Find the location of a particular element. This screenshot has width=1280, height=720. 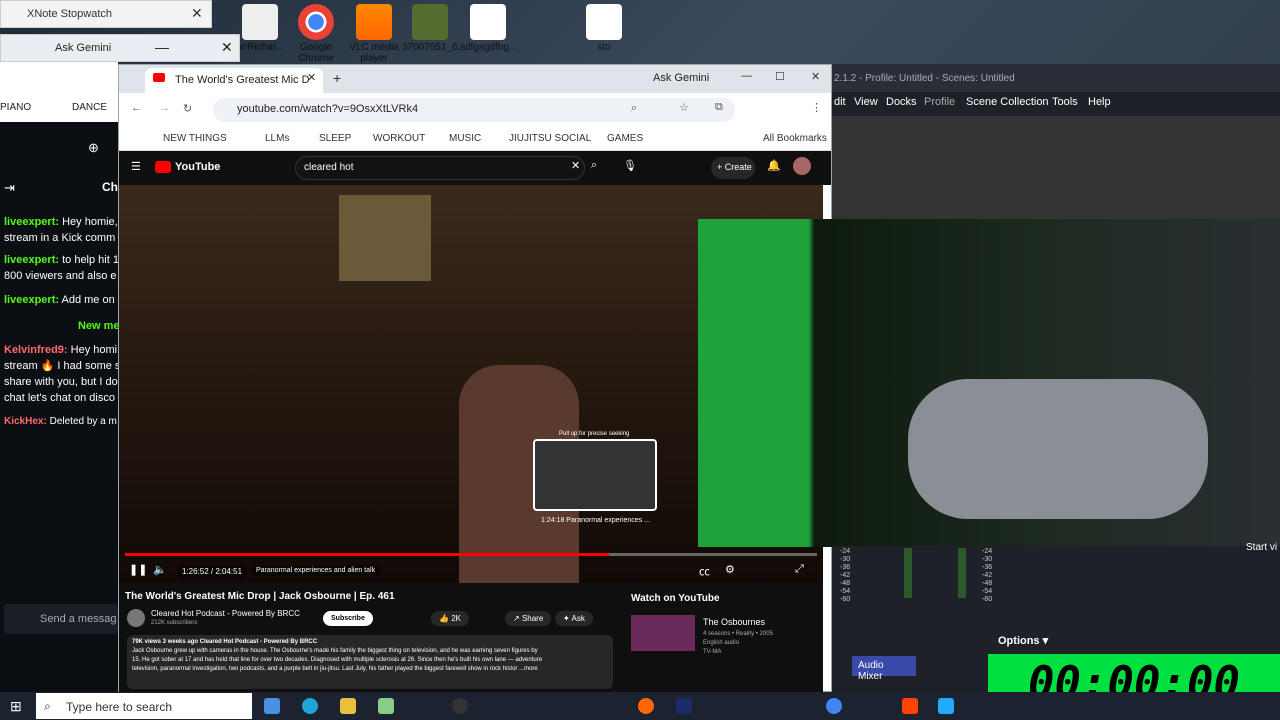

obs-preview is located at coordinates (1056, 168).